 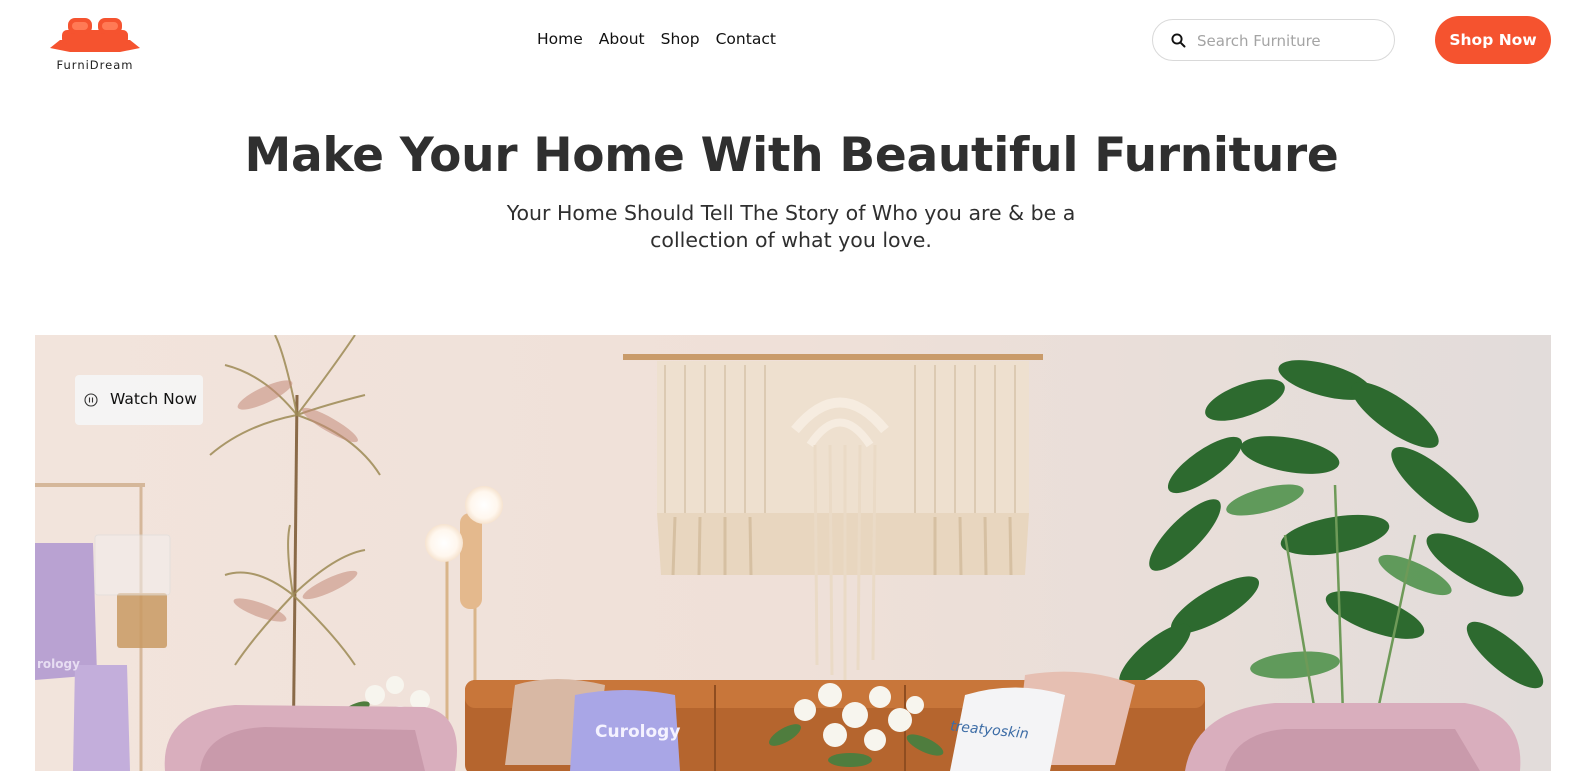 I want to click on pause-circle-icon, so click(x=91, y=400).